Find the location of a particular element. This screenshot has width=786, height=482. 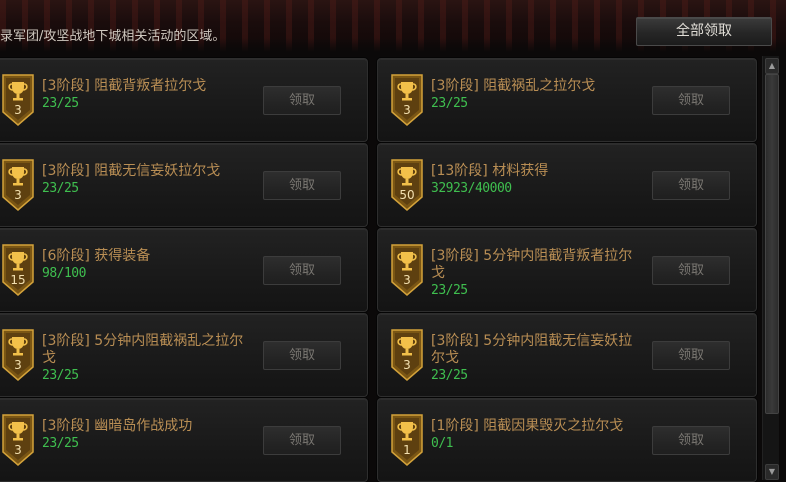

achievement-text: [3阶段] 阻截背叛者拉尔戈 23/25 is located at coordinates (147, 95).